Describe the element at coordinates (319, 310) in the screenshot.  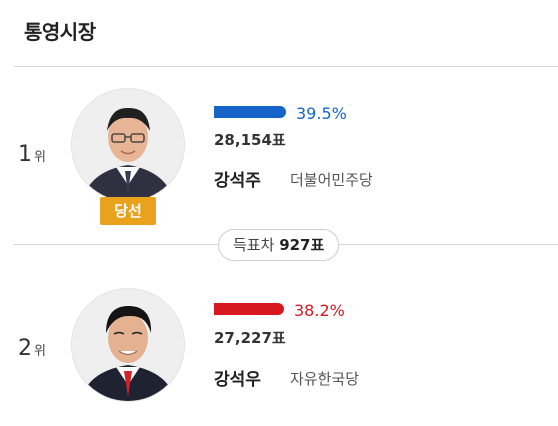
I see `candidate-2-percent: 38.2%` at that location.